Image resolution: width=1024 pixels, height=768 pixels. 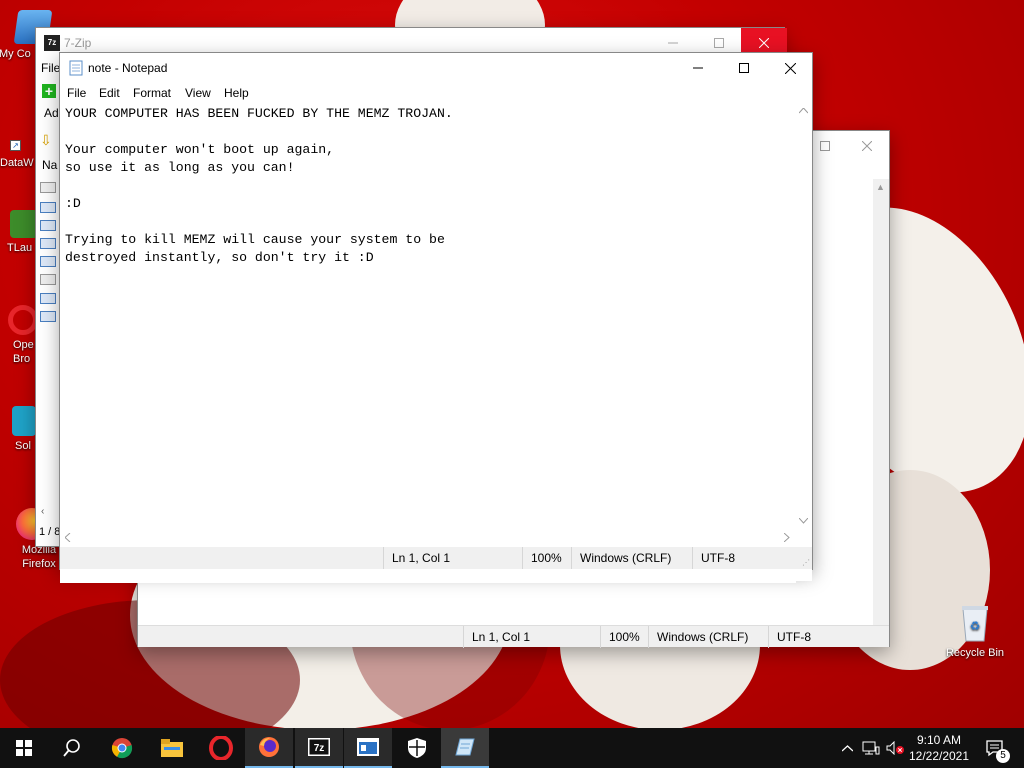 What do you see at coordinates (428, 537) in the screenshot?
I see `horizontal-scrollbar` at bounding box center [428, 537].